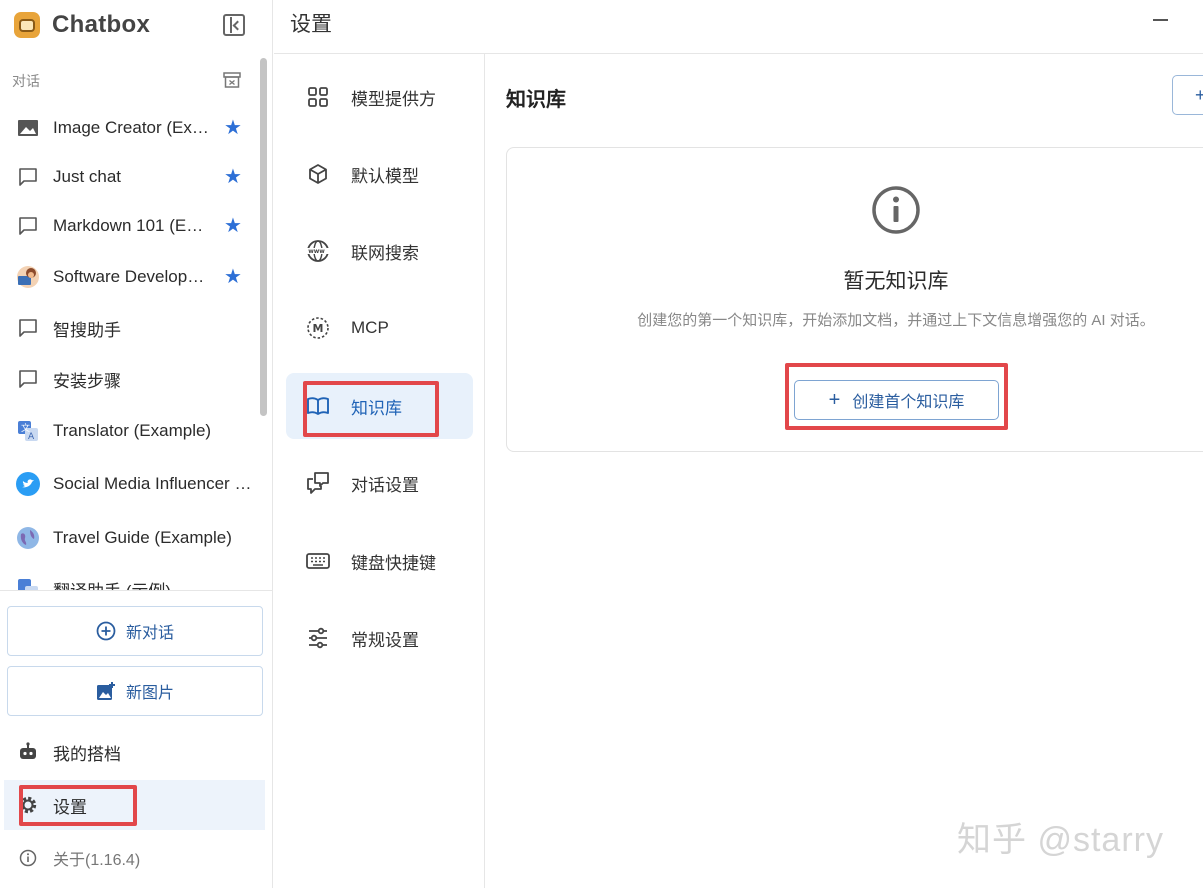 The image size is (1203, 888). What do you see at coordinates (149, 693) in the screenshot?
I see `new-image-label: 新图片` at bounding box center [149, 693].